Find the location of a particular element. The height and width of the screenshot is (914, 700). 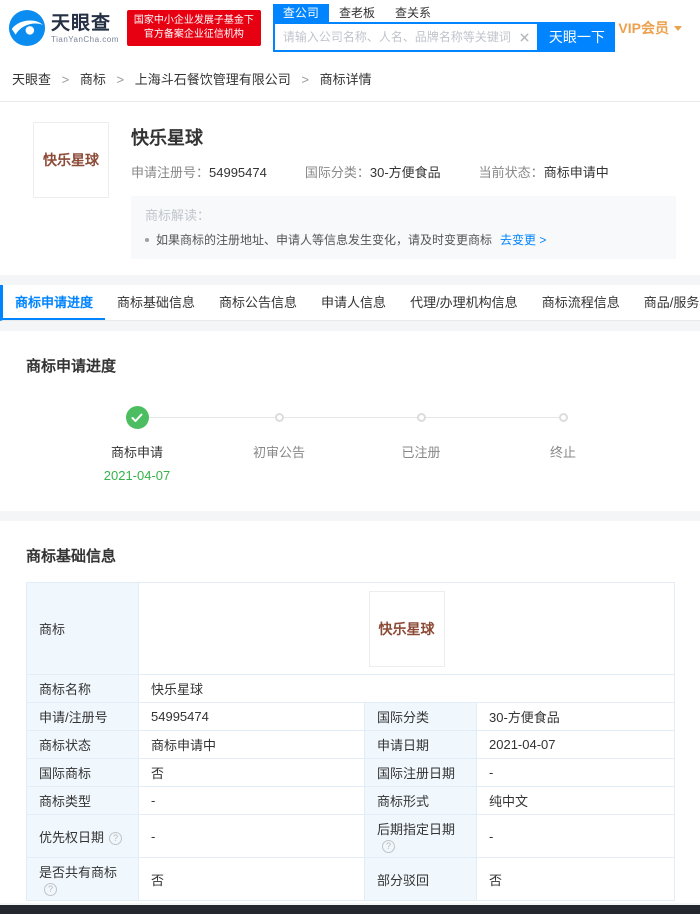

change-trademark-link: 去变更 > is located at coordinates (523, 239).